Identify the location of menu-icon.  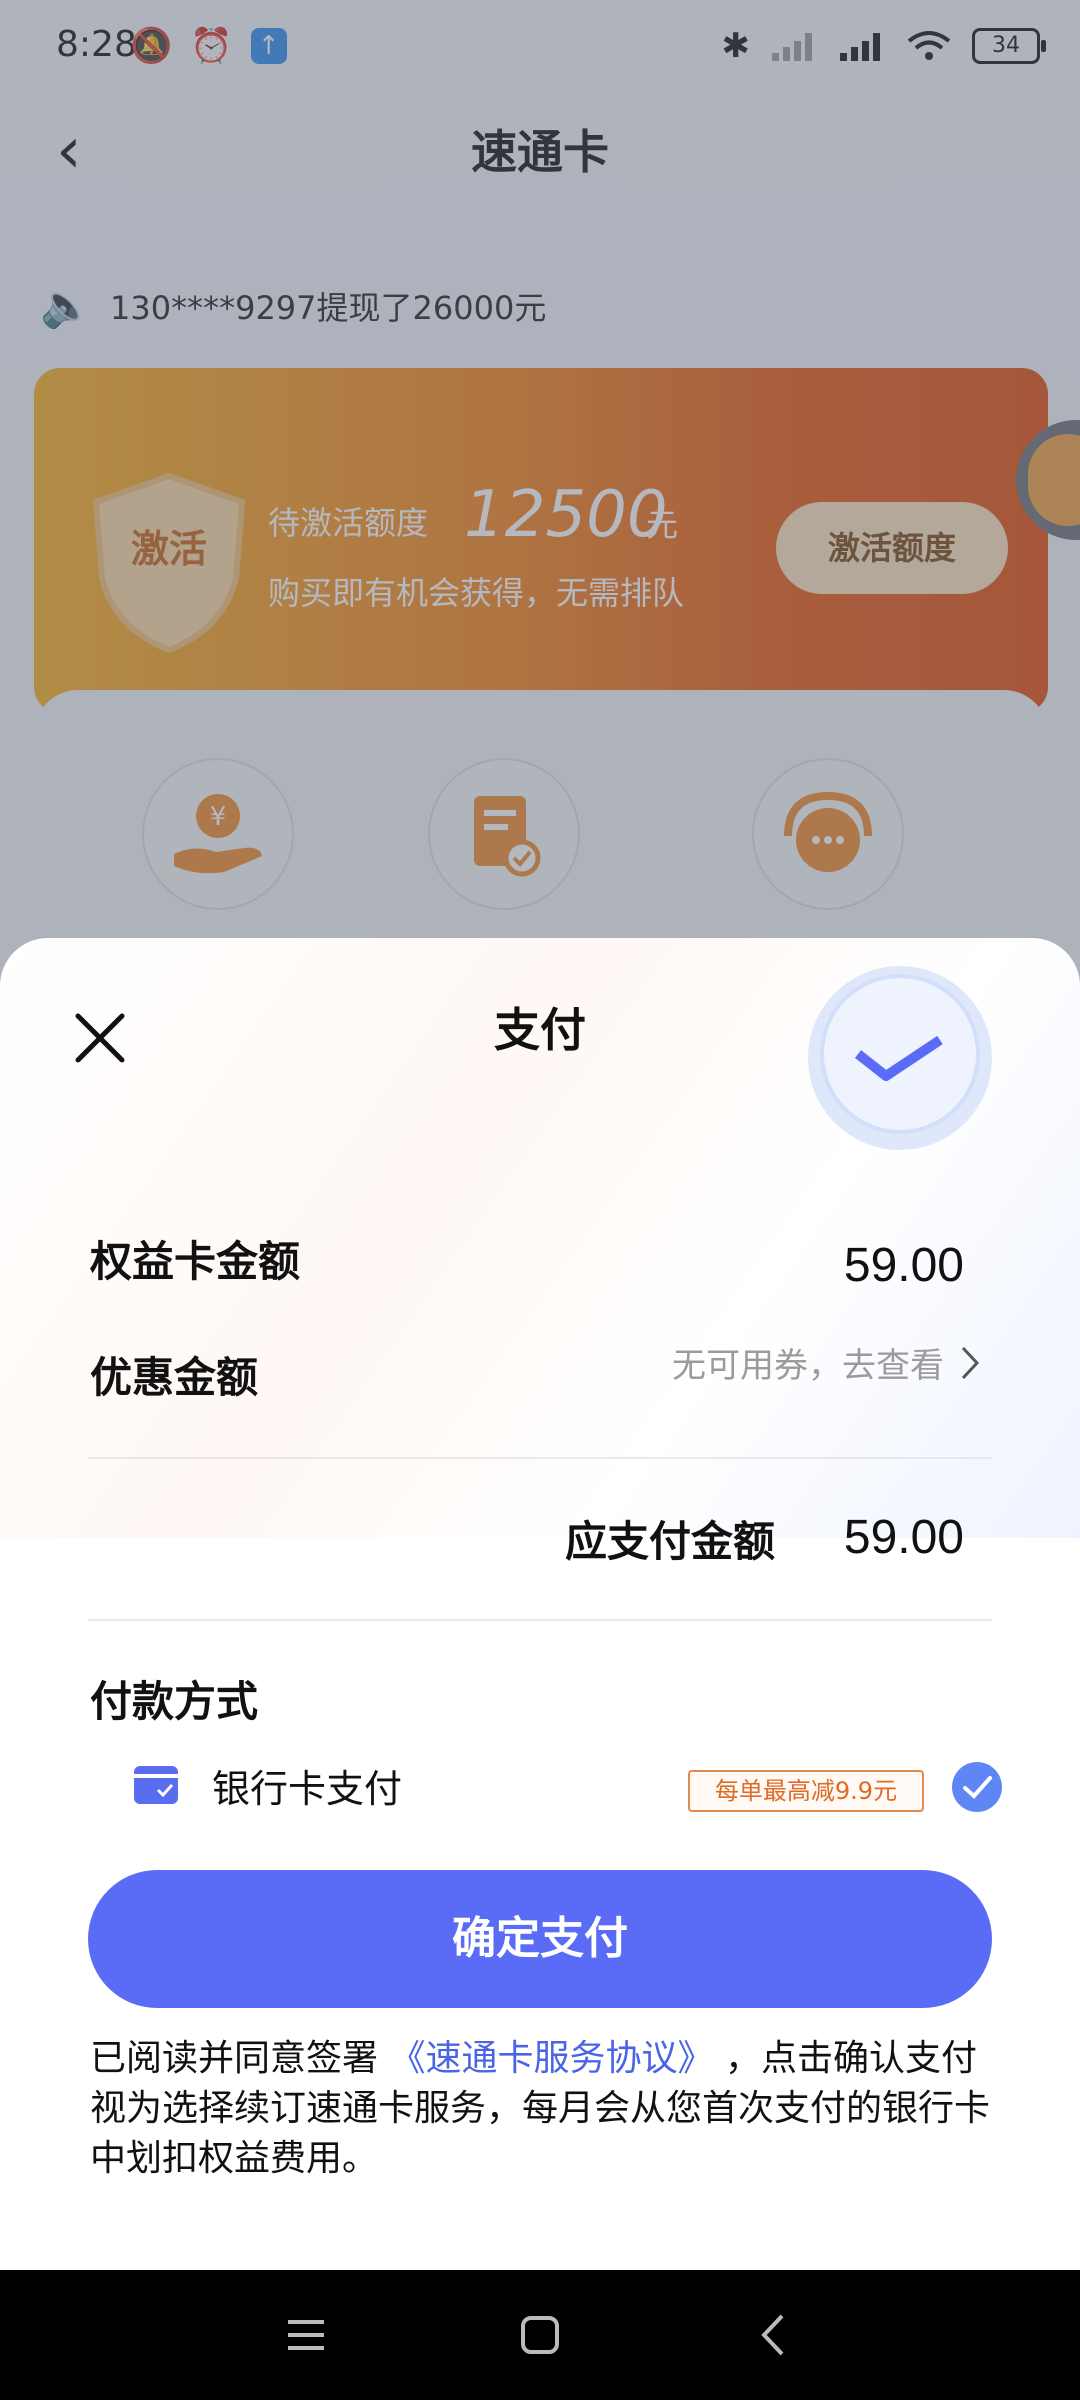
(306, 2335).